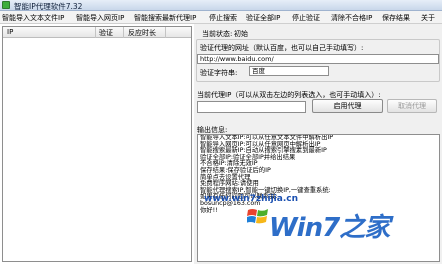 The image size is (442, 264). What do you see at coordinates (282, 48) in the screenshot?
I see `verify-url-label: 验证代理的网址（默认百度，也可以自己手动填写）:` at bounding box center [282, 48].